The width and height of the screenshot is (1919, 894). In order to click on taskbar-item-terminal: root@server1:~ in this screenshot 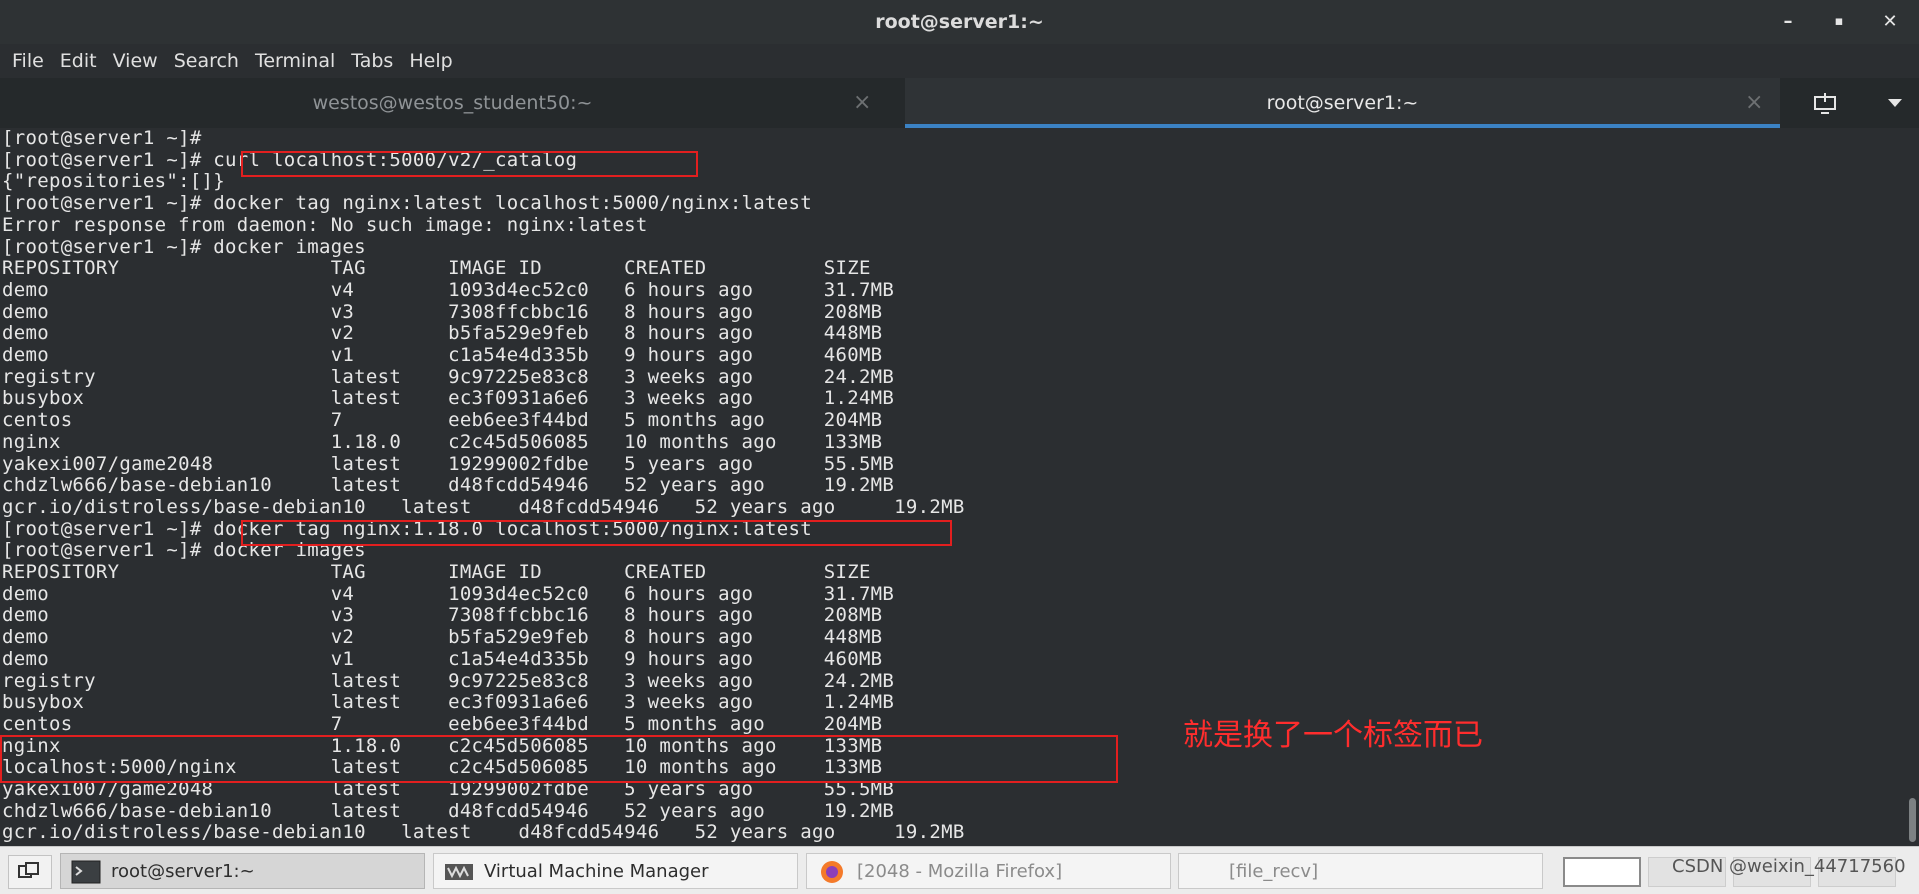, I will do `click(242, 871)`.